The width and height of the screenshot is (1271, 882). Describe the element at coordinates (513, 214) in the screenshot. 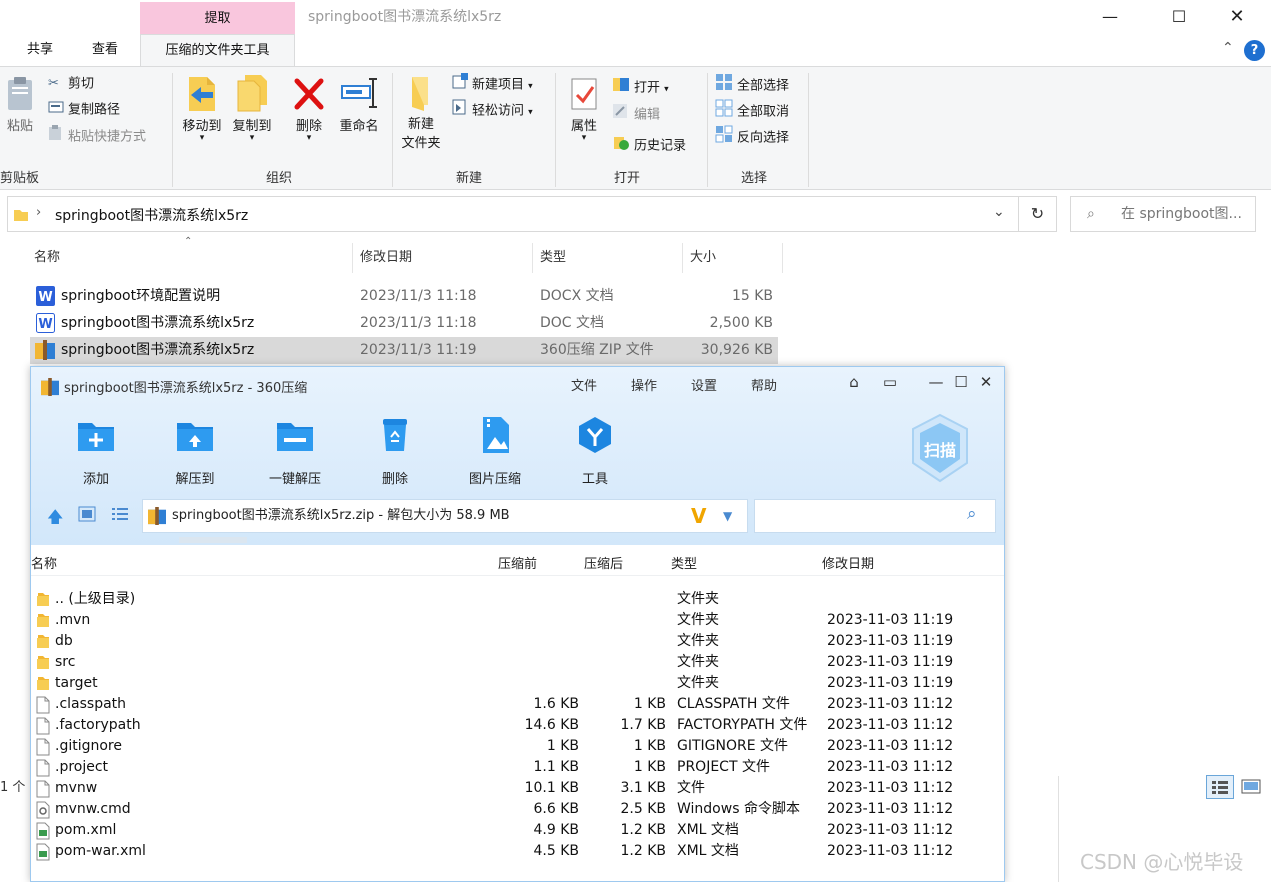

I see `address-bar: › springboot图书漂流系统lx5rz ⌄` at that location.